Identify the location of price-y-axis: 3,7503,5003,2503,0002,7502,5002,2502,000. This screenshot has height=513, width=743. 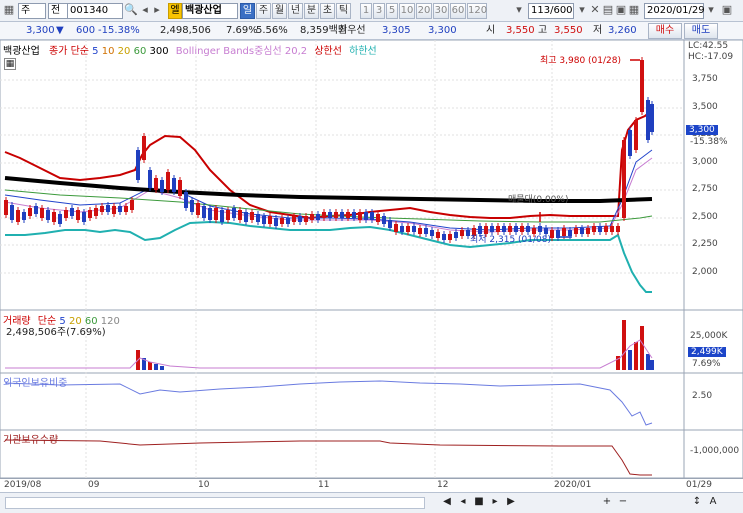
(715, 175).